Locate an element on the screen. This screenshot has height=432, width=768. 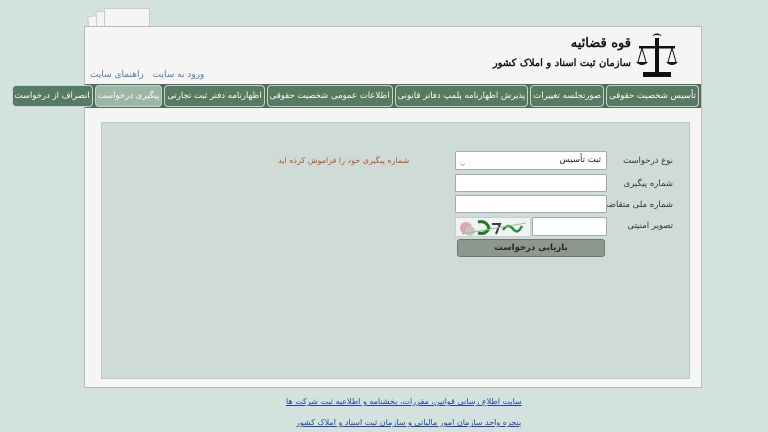
request-type-select: ثبت تأسیس ⌵ is located at coordinates (531, 160).